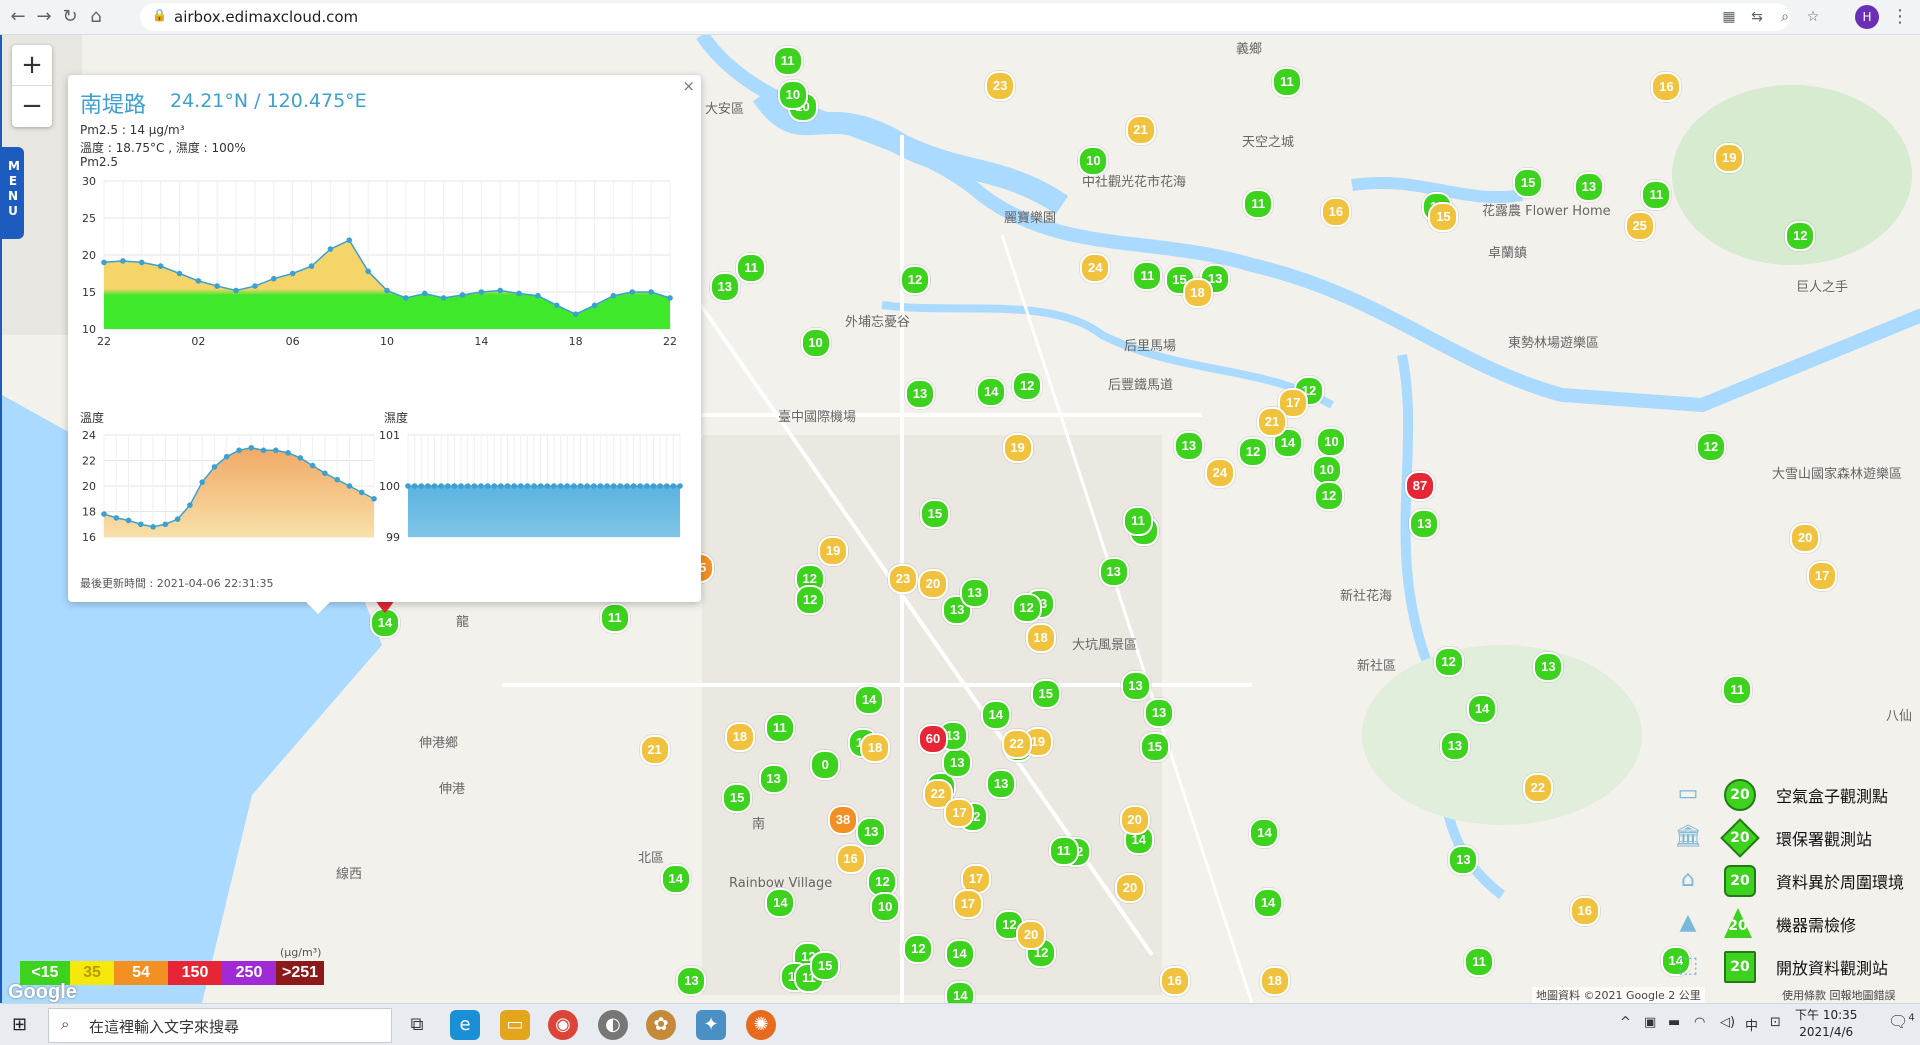 The height and width of the screenshot is (1045, 1920). Describe the element at coordinates (417, 1025) in the screenshot. I see `task-view-icon: ⧉` at that location.